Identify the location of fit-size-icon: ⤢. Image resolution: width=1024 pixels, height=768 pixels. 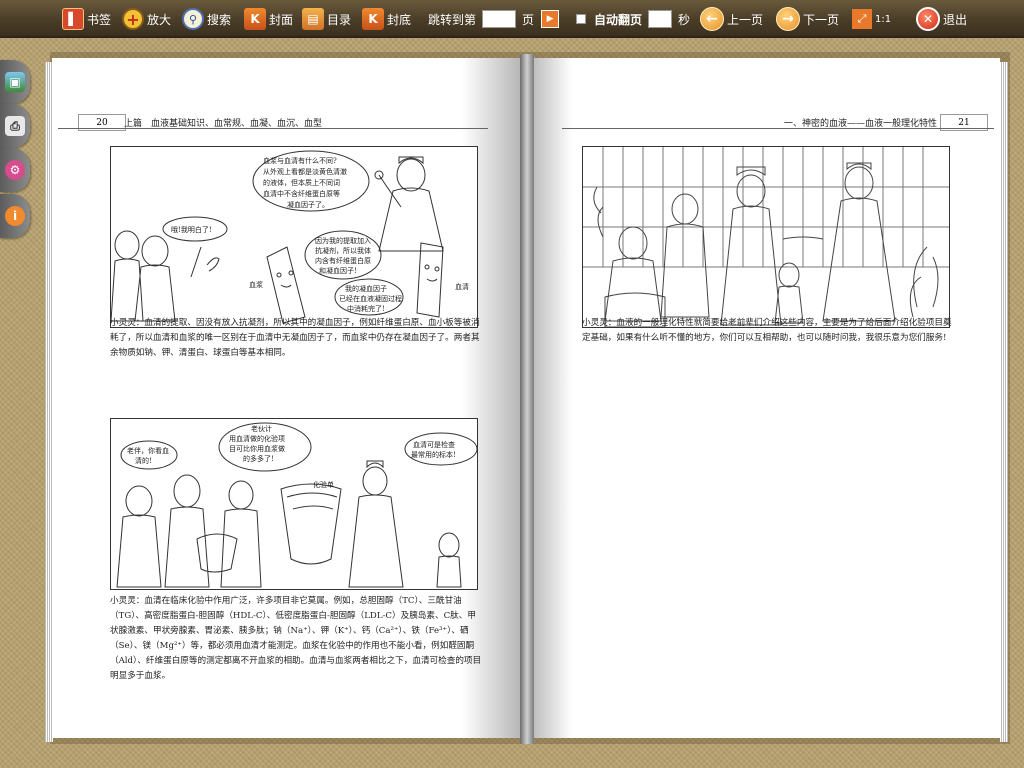
(862, 19).